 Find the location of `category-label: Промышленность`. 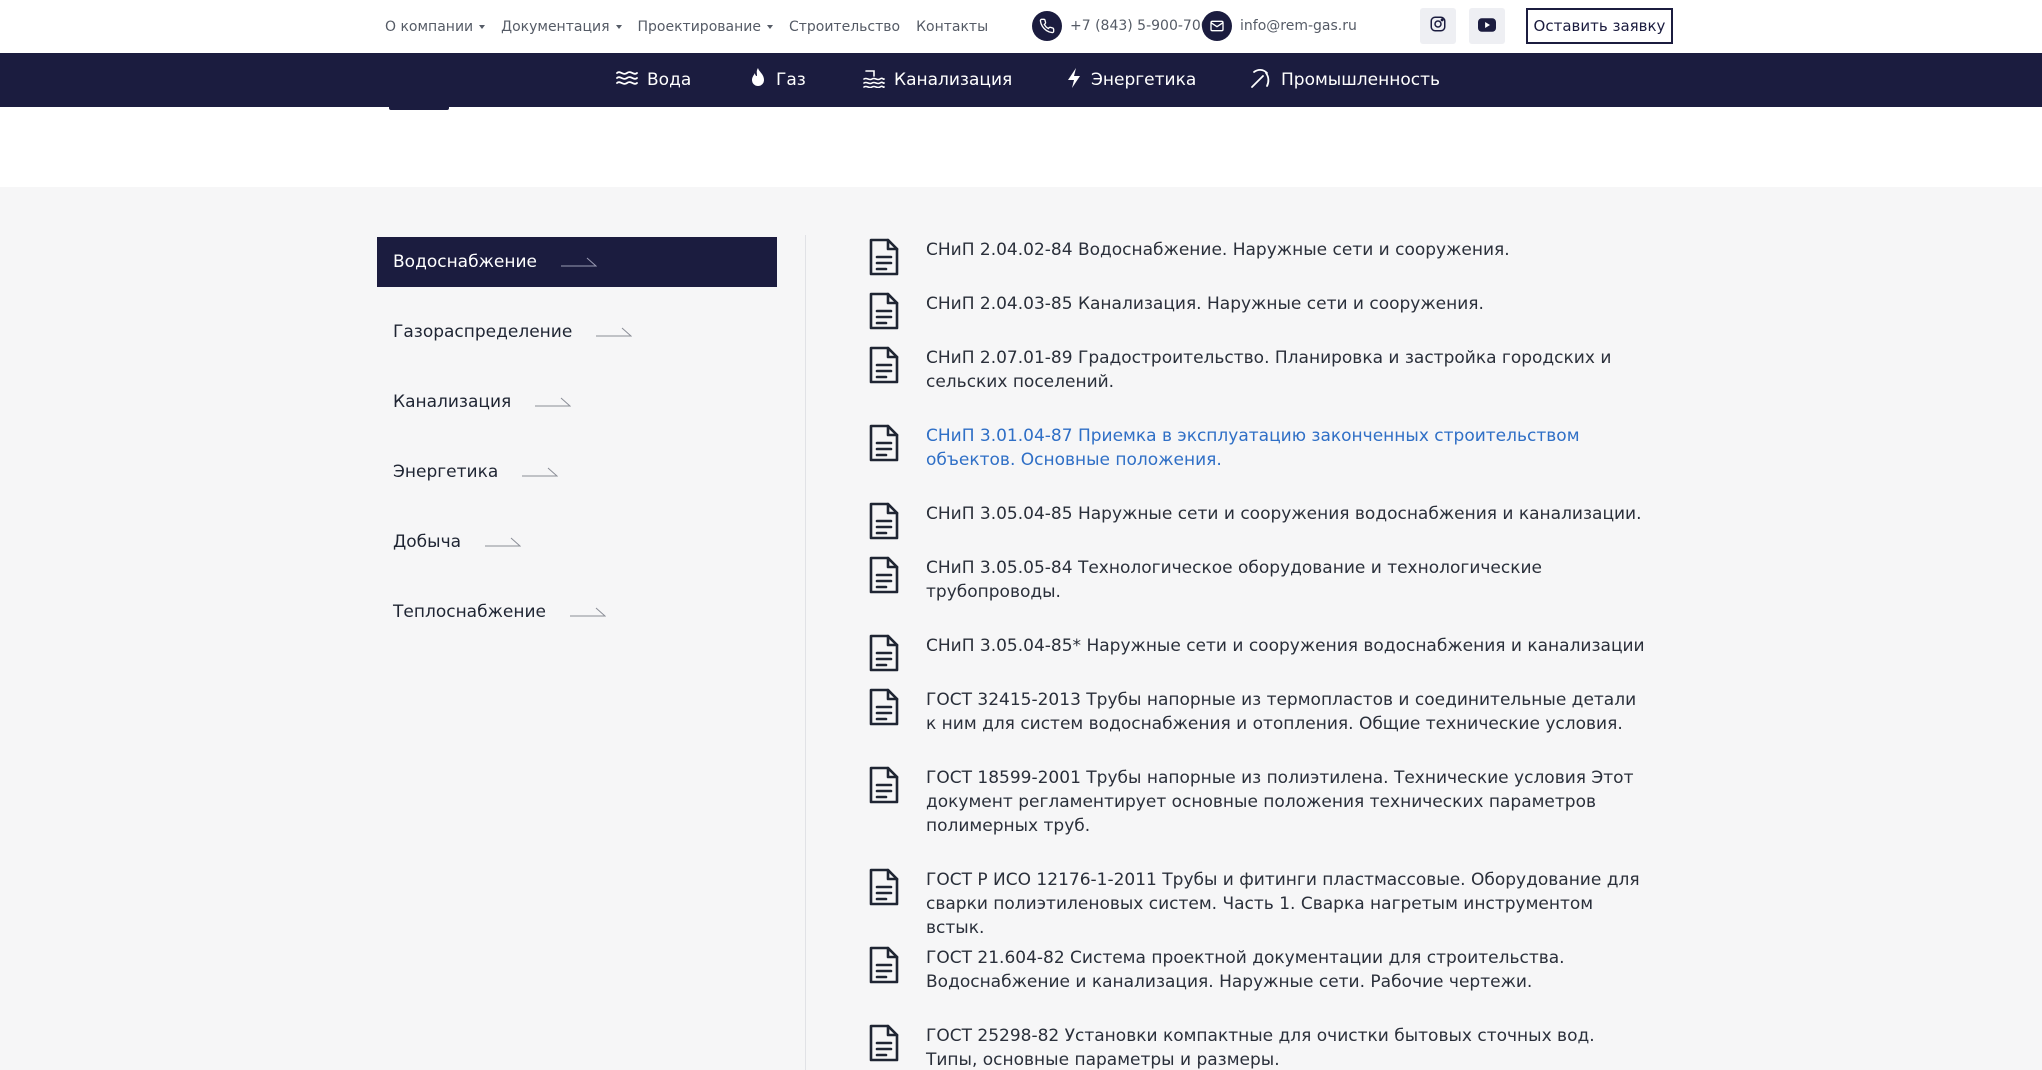

category-label: Промышленность is located at coordinates (1361, 80).